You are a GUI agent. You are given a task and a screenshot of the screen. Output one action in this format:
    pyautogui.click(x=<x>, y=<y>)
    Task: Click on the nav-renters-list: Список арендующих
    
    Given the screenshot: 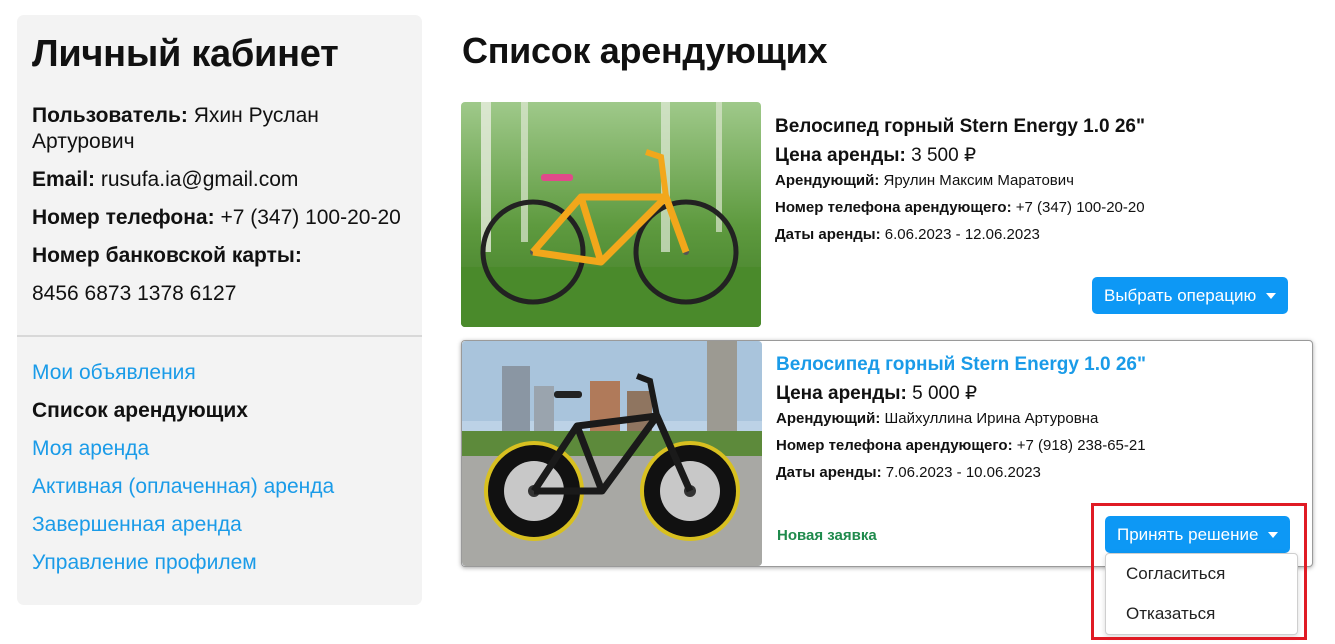 What is the action you would take?
    pyautogui.click(x=140, y=411)
    